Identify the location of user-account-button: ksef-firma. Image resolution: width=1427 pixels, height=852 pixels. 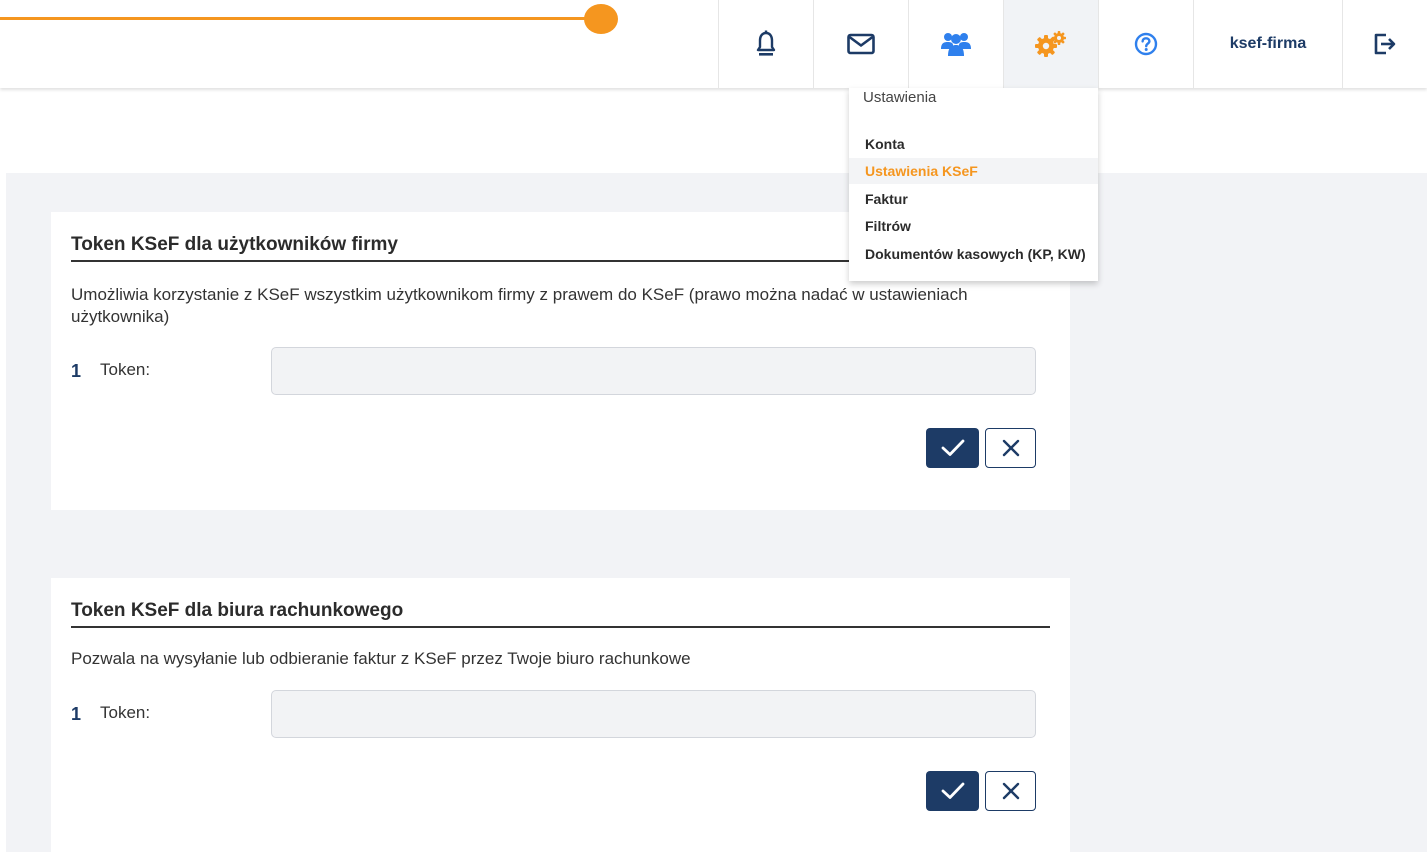
(1267, 44).